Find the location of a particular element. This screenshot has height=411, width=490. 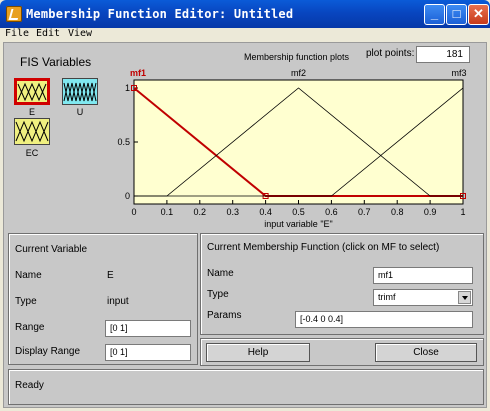

chevron-down-icon is located at coordinates (464, 297).